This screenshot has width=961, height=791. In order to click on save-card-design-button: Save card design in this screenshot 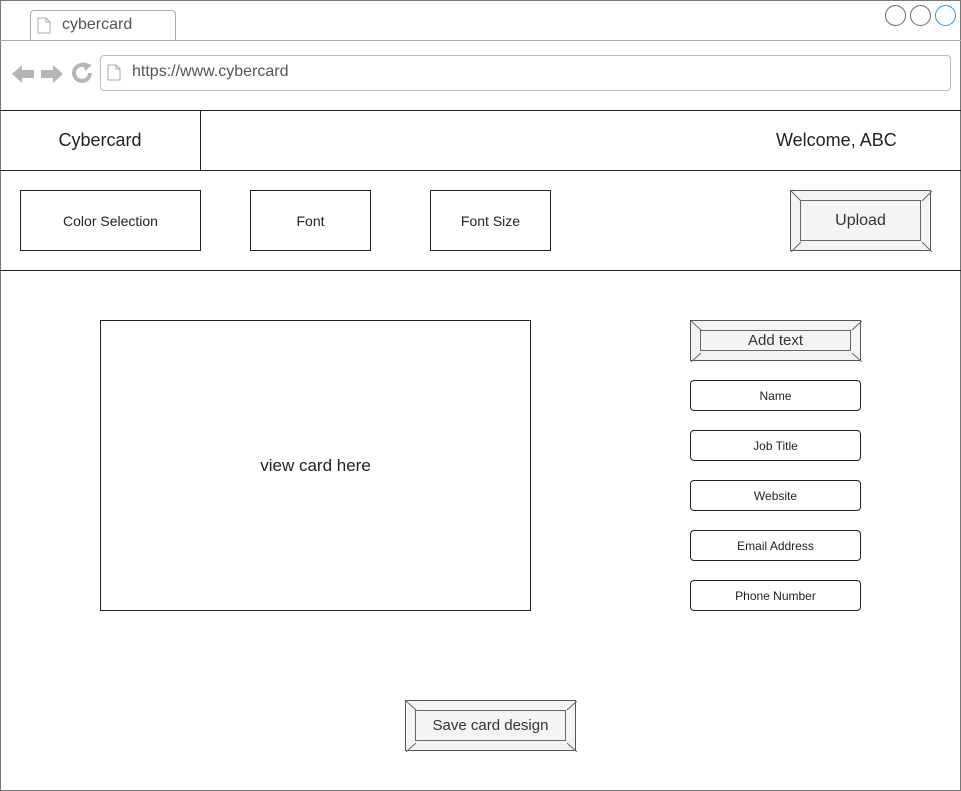, I will do `click(491, 726)`.